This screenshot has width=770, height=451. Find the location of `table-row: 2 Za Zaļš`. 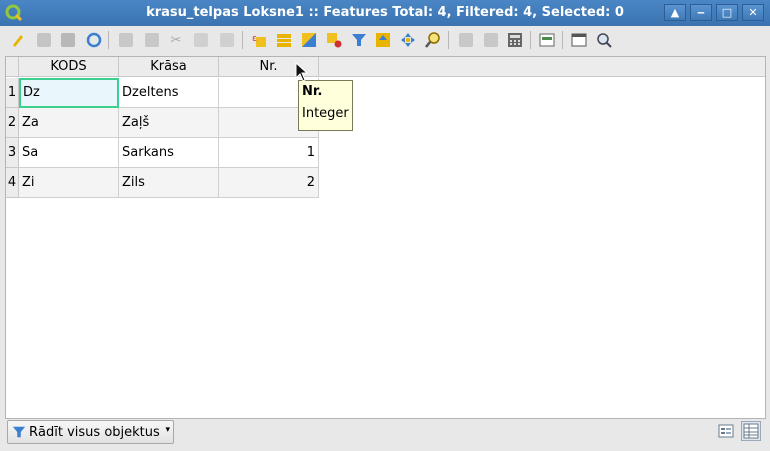

table-row: 2 Za Zaļš is located at coordinates (162, 123).